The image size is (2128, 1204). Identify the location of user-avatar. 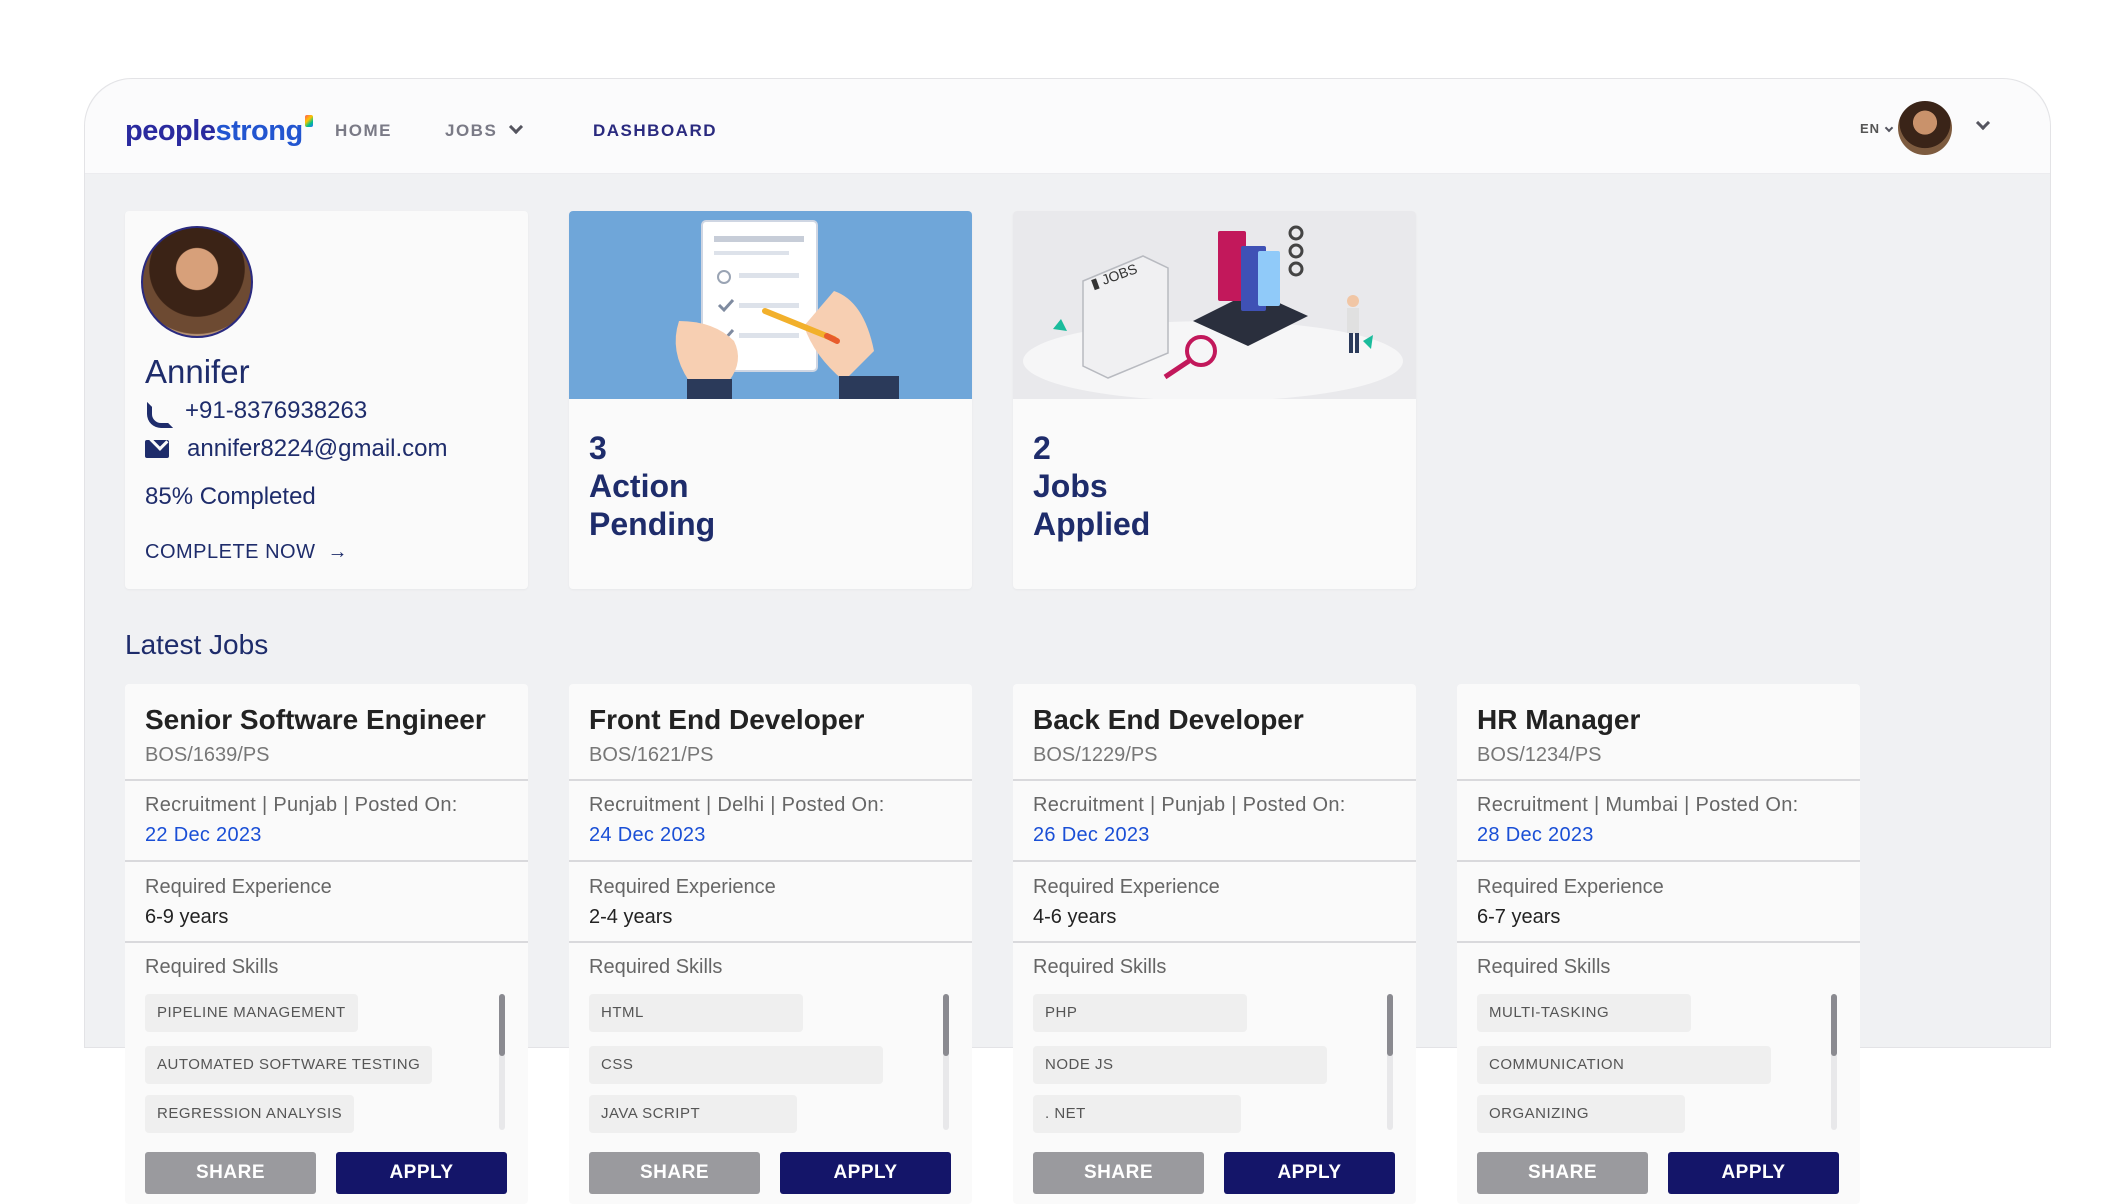
(1925, 128).